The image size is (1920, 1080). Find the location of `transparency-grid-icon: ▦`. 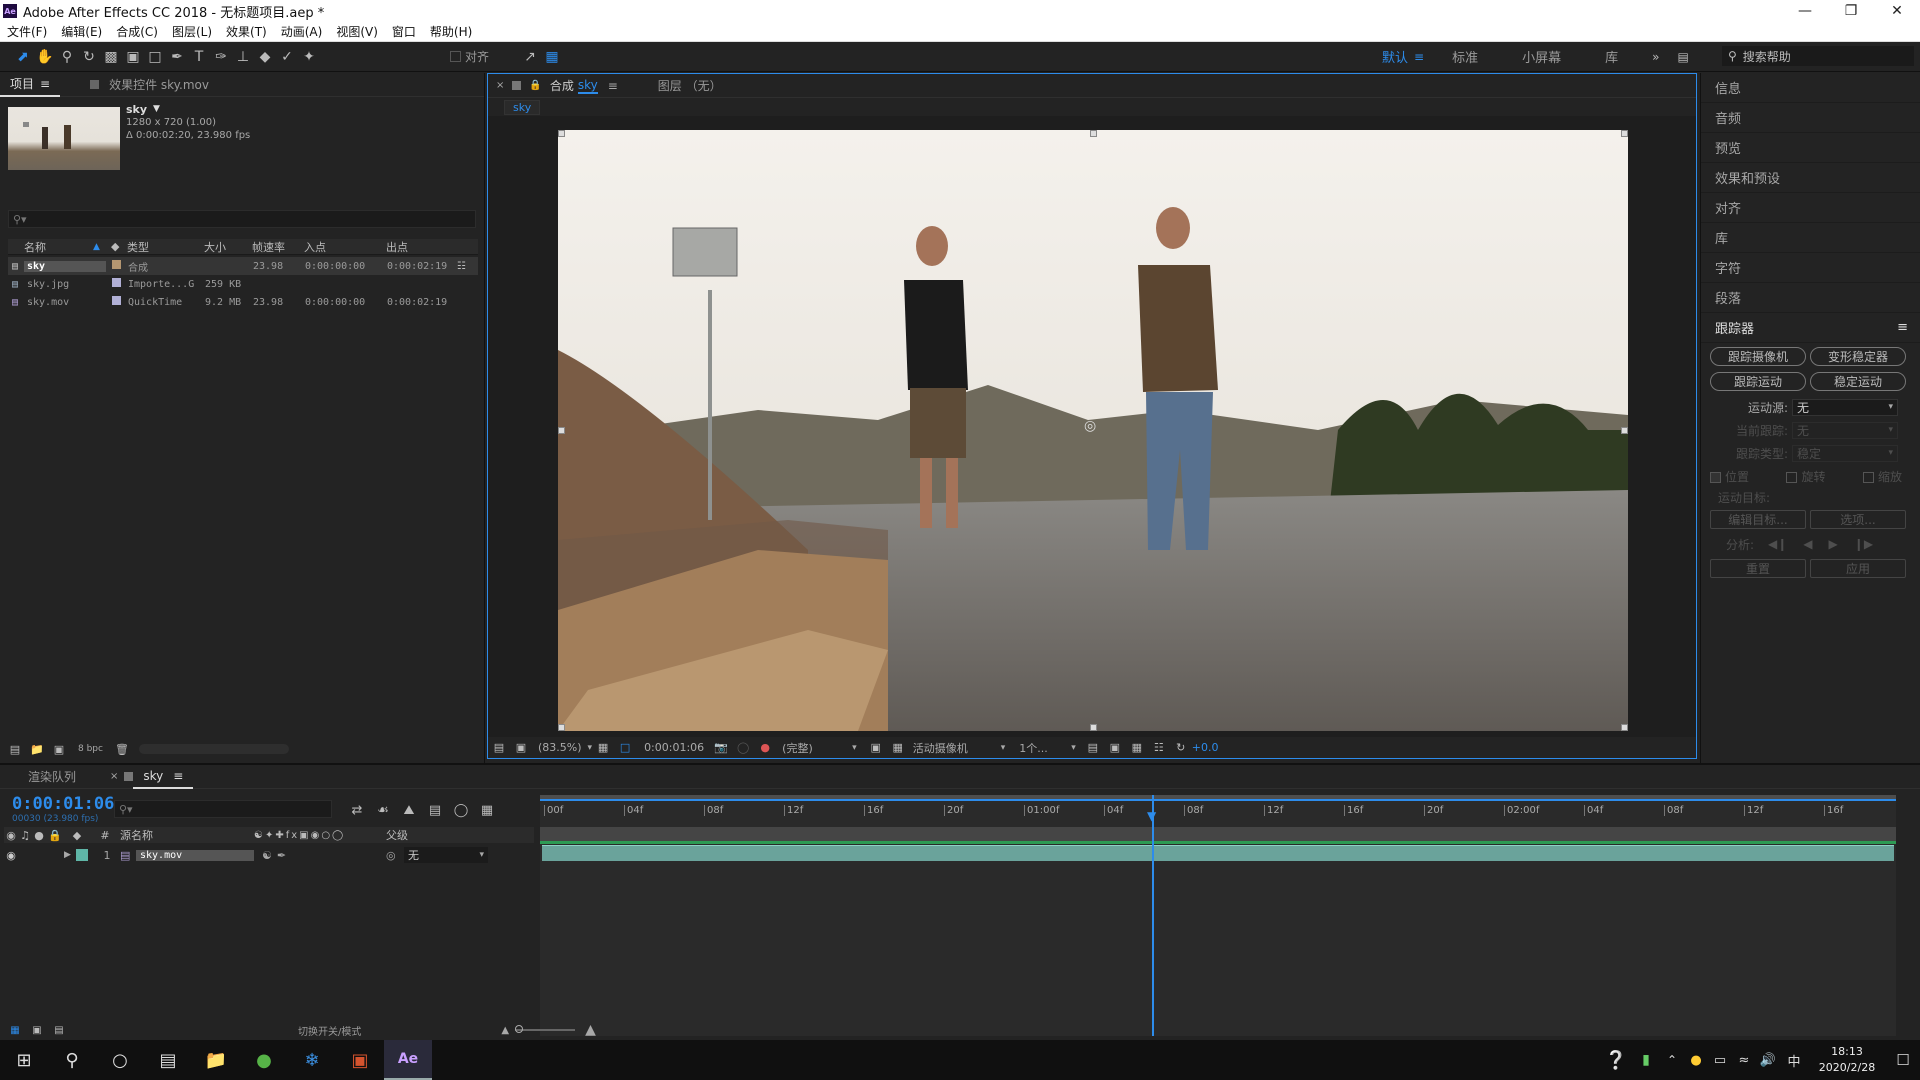

transparency-grid-icon: ▦ is located at coordinates (898, 748).